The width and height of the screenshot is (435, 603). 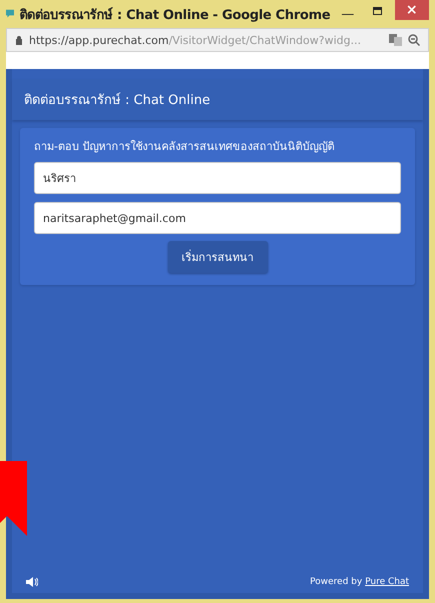 I want to click on chat-icon, so click(x=10, y=14).